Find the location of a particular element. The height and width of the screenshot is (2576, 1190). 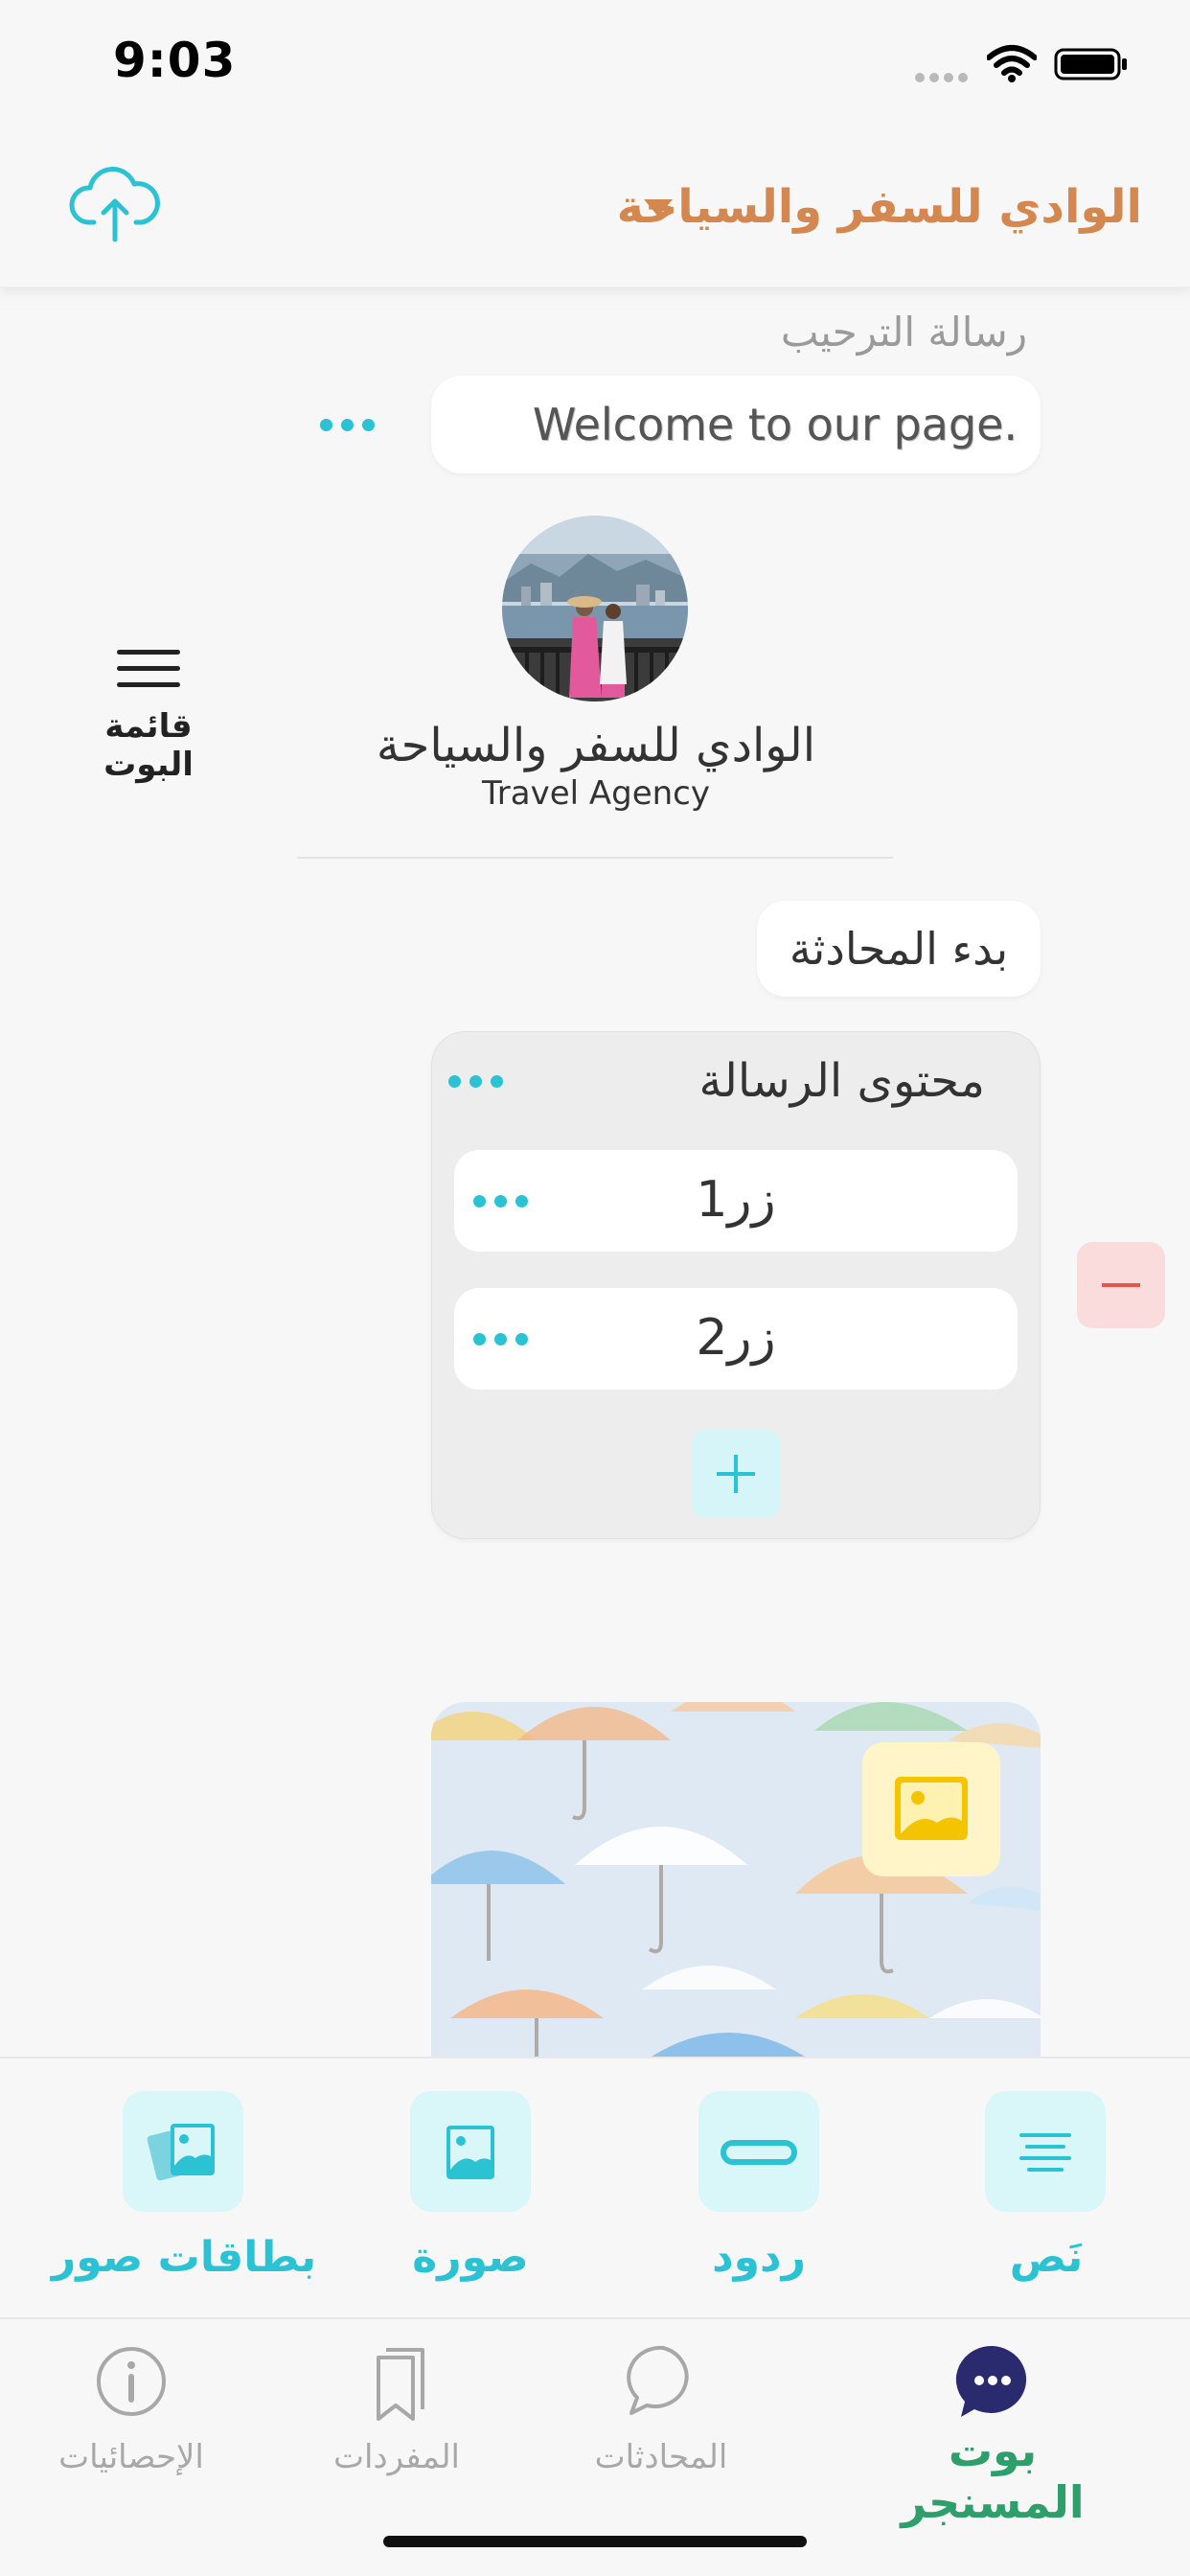

hamburger-menu-icon is located at coordinates (148, 669).